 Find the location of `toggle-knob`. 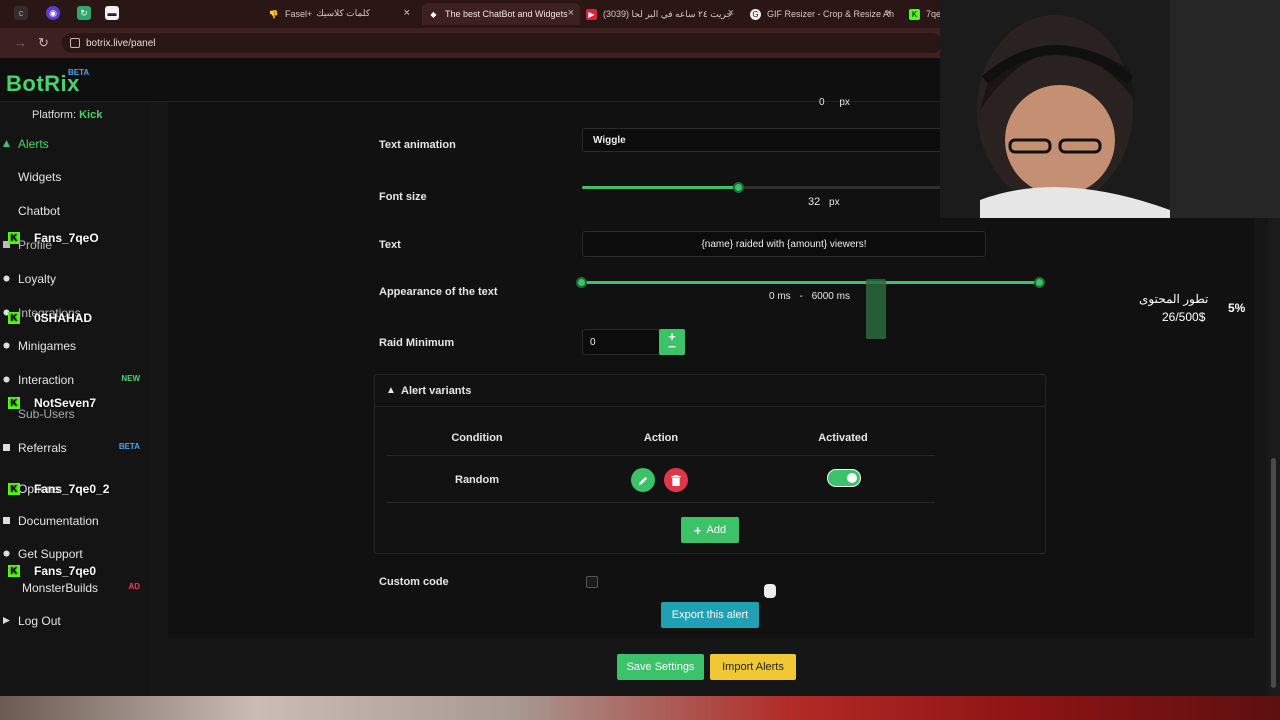

toggle-knob is located at coordinates (852, 478).